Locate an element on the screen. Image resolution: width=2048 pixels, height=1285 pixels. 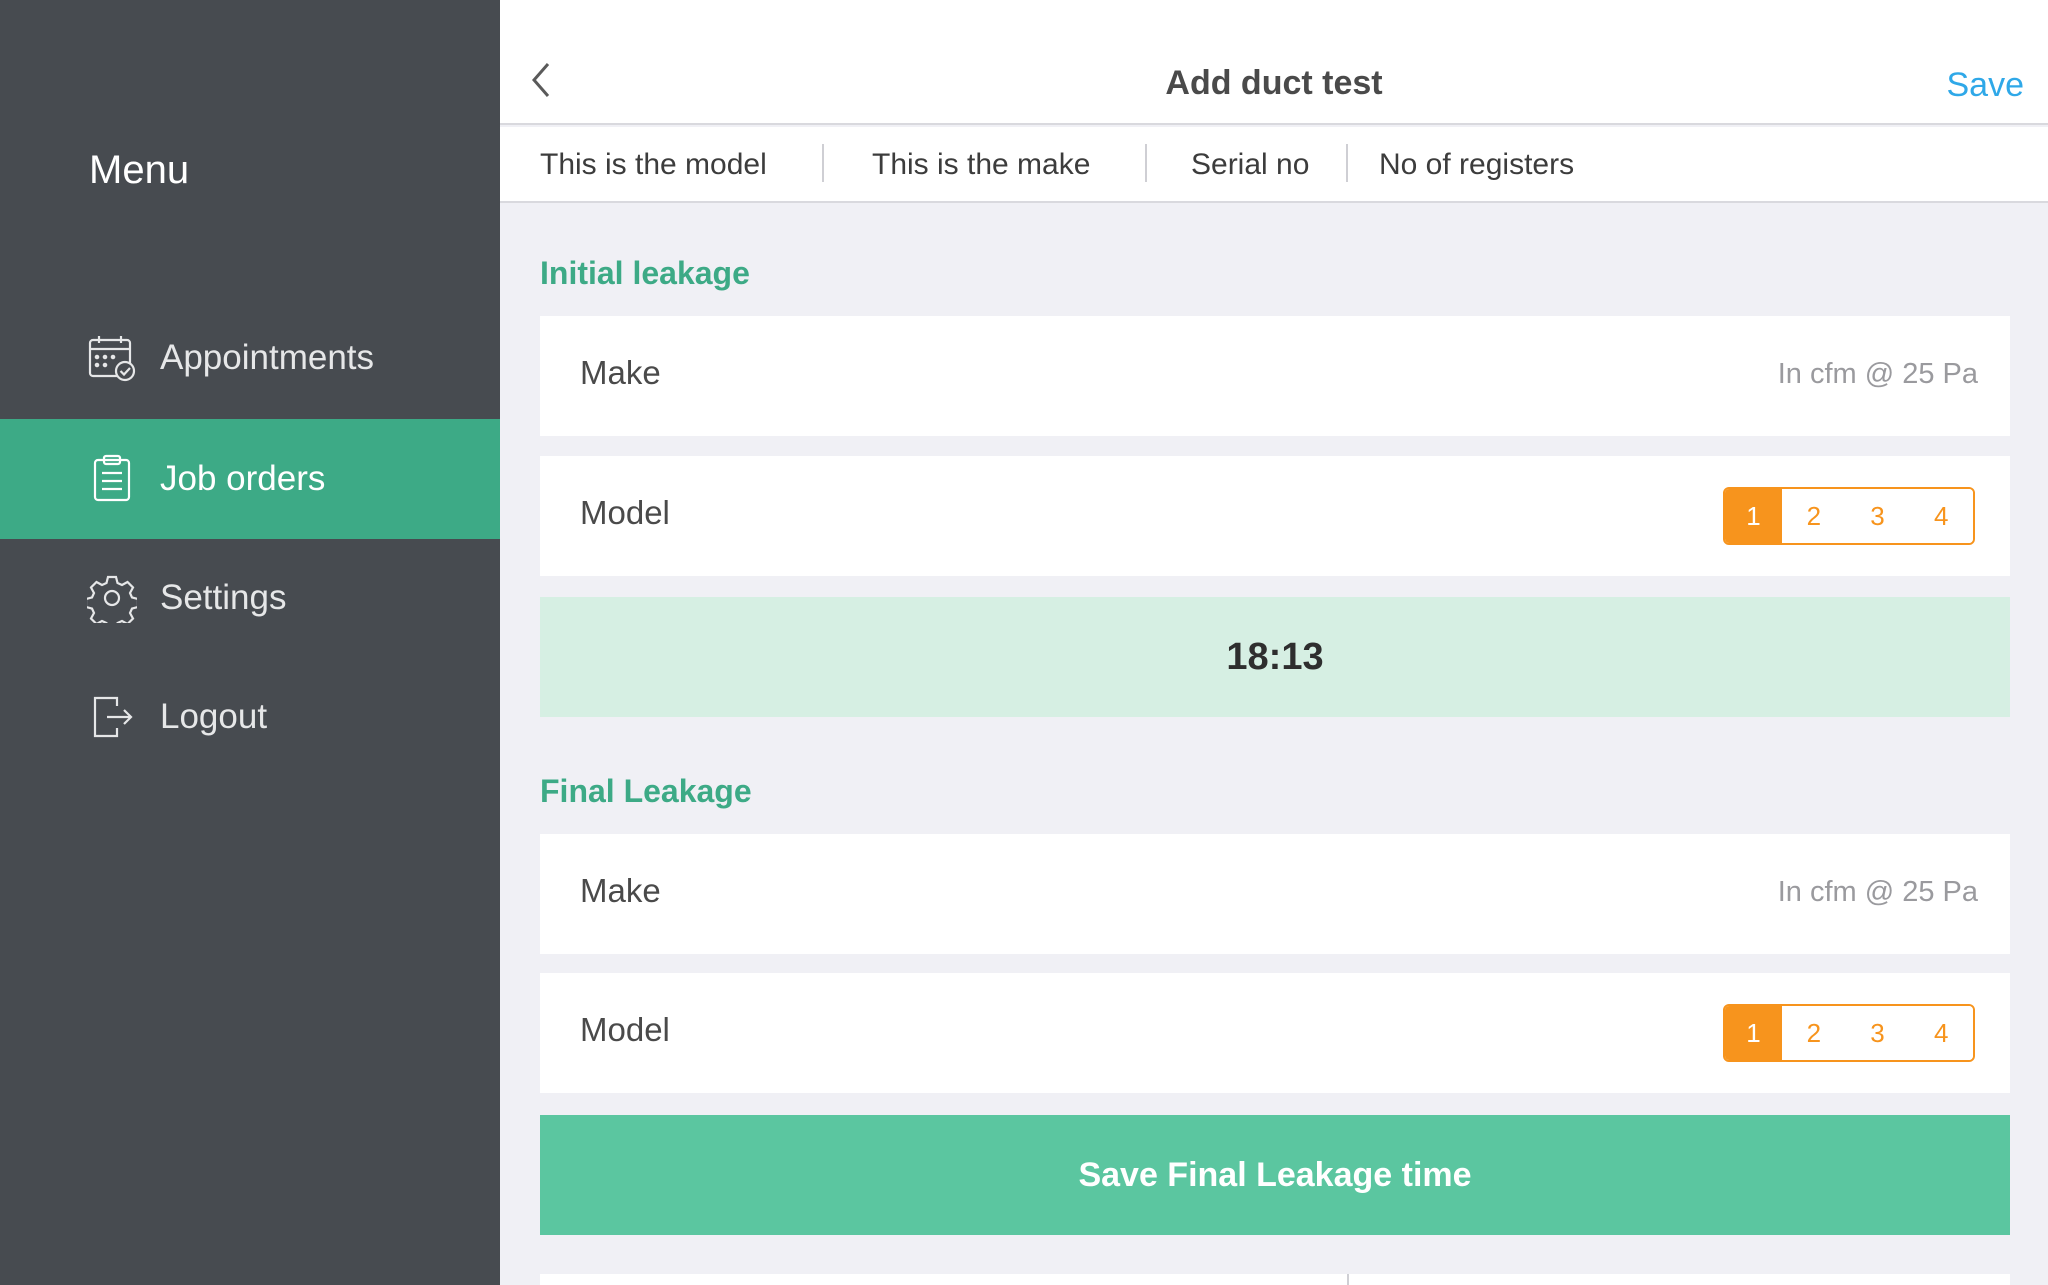
info-make: This is the make is located at coordinates (981, 164).